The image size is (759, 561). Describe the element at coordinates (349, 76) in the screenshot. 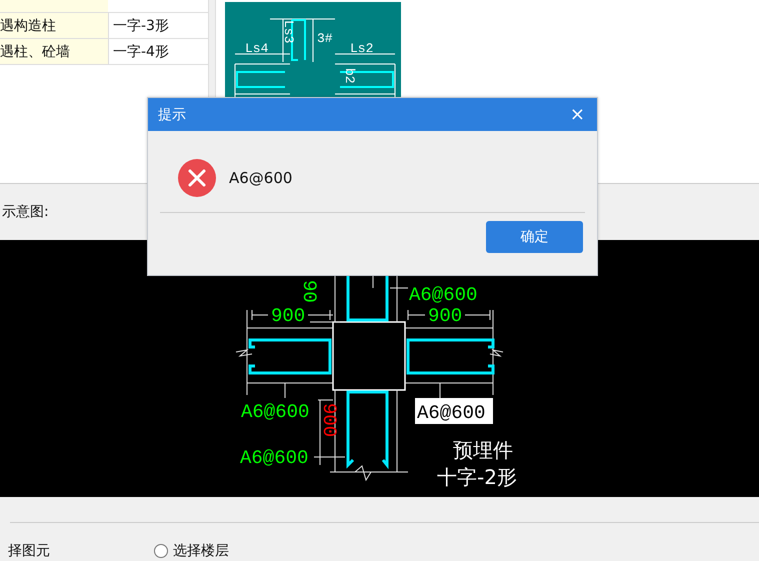

I see `preview-label: b2` at that location.